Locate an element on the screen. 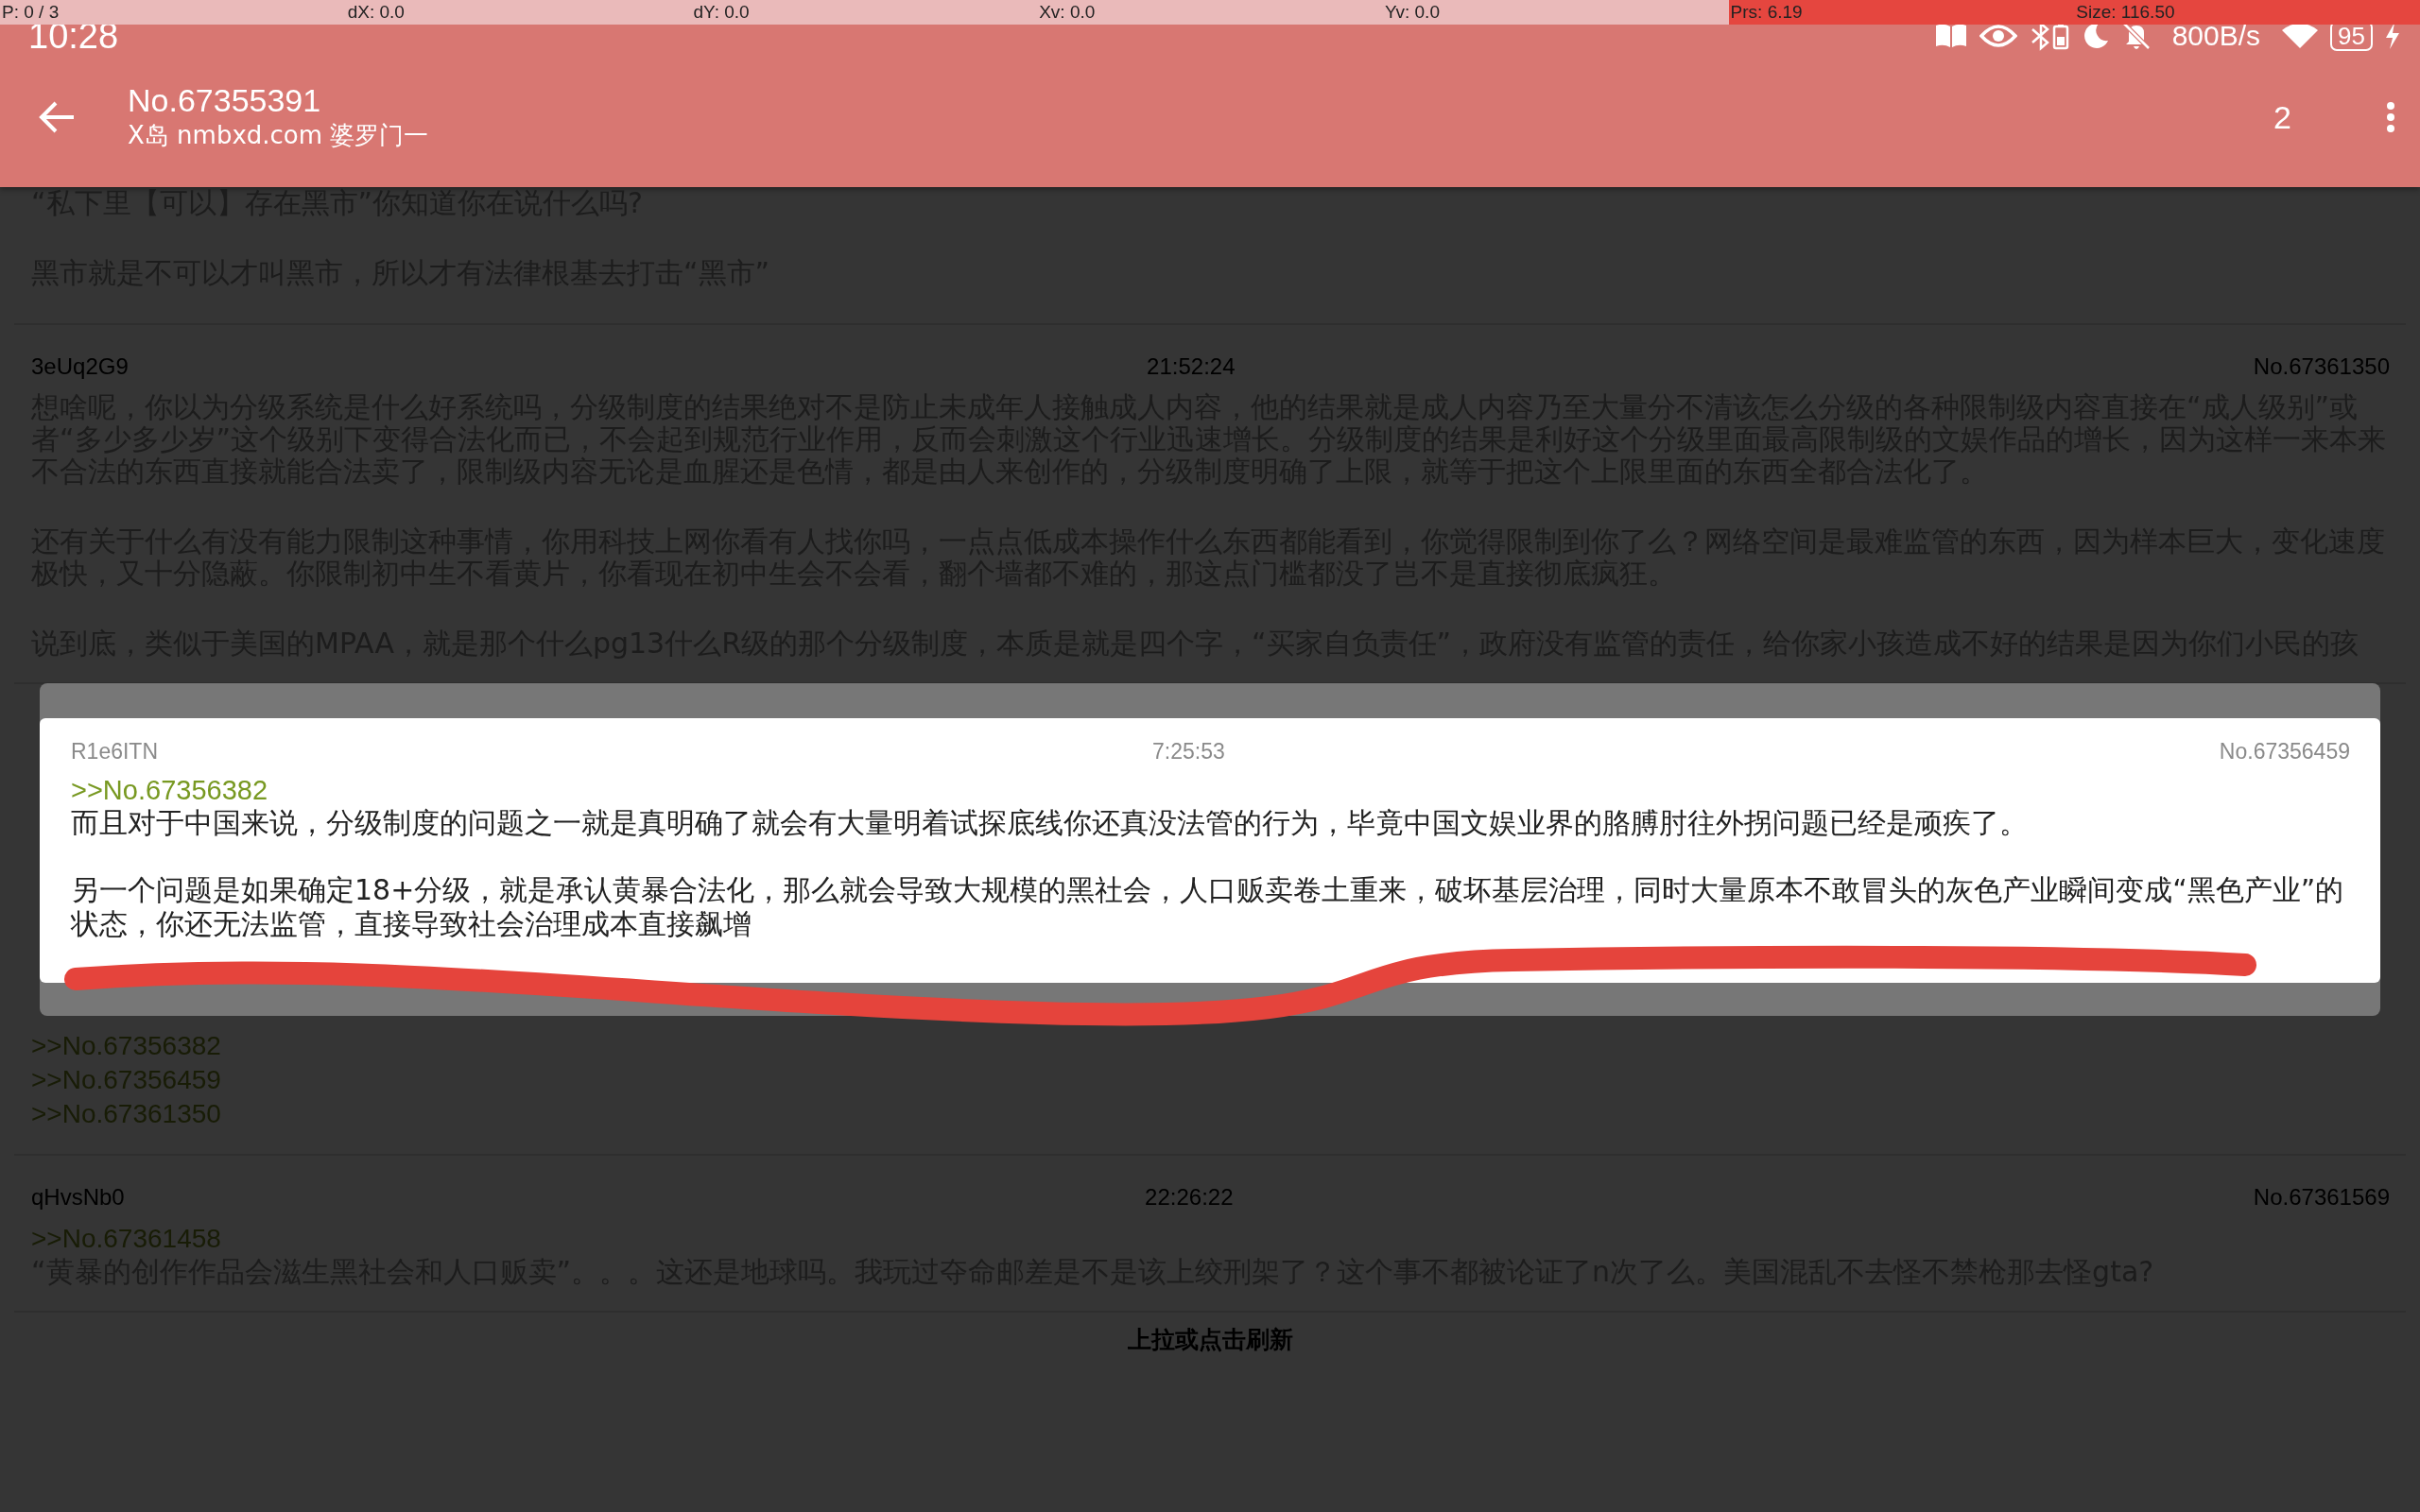 The height and width of the screenshot is (1512, 2420). post-time: 7:25:53 is located at coordinates (1188, 752).